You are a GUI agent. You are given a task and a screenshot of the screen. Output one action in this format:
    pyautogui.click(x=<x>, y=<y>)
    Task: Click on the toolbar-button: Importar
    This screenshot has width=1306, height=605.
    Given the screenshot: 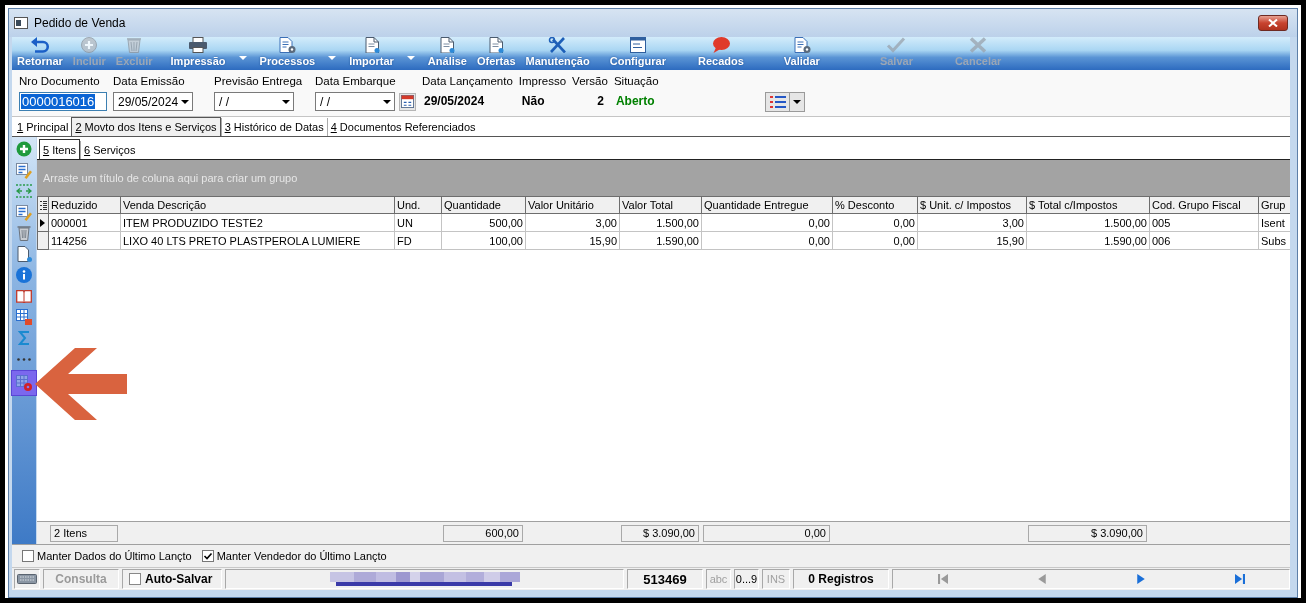 What is the action you would take?
    pyautogui.click(x=371, y=52)
    